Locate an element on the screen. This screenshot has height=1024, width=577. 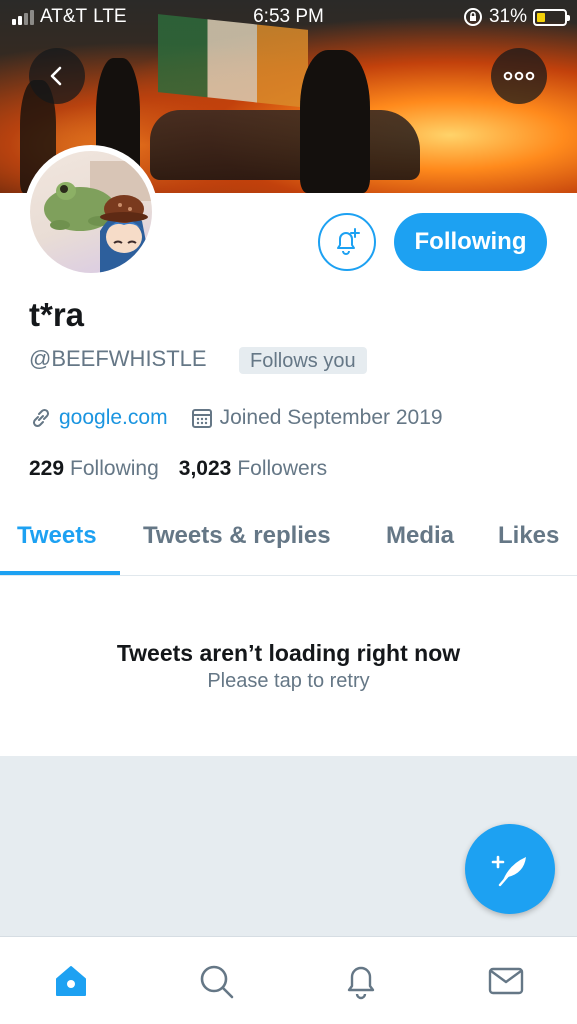
battery-percent: 31% is located at coordinates (507, 16).